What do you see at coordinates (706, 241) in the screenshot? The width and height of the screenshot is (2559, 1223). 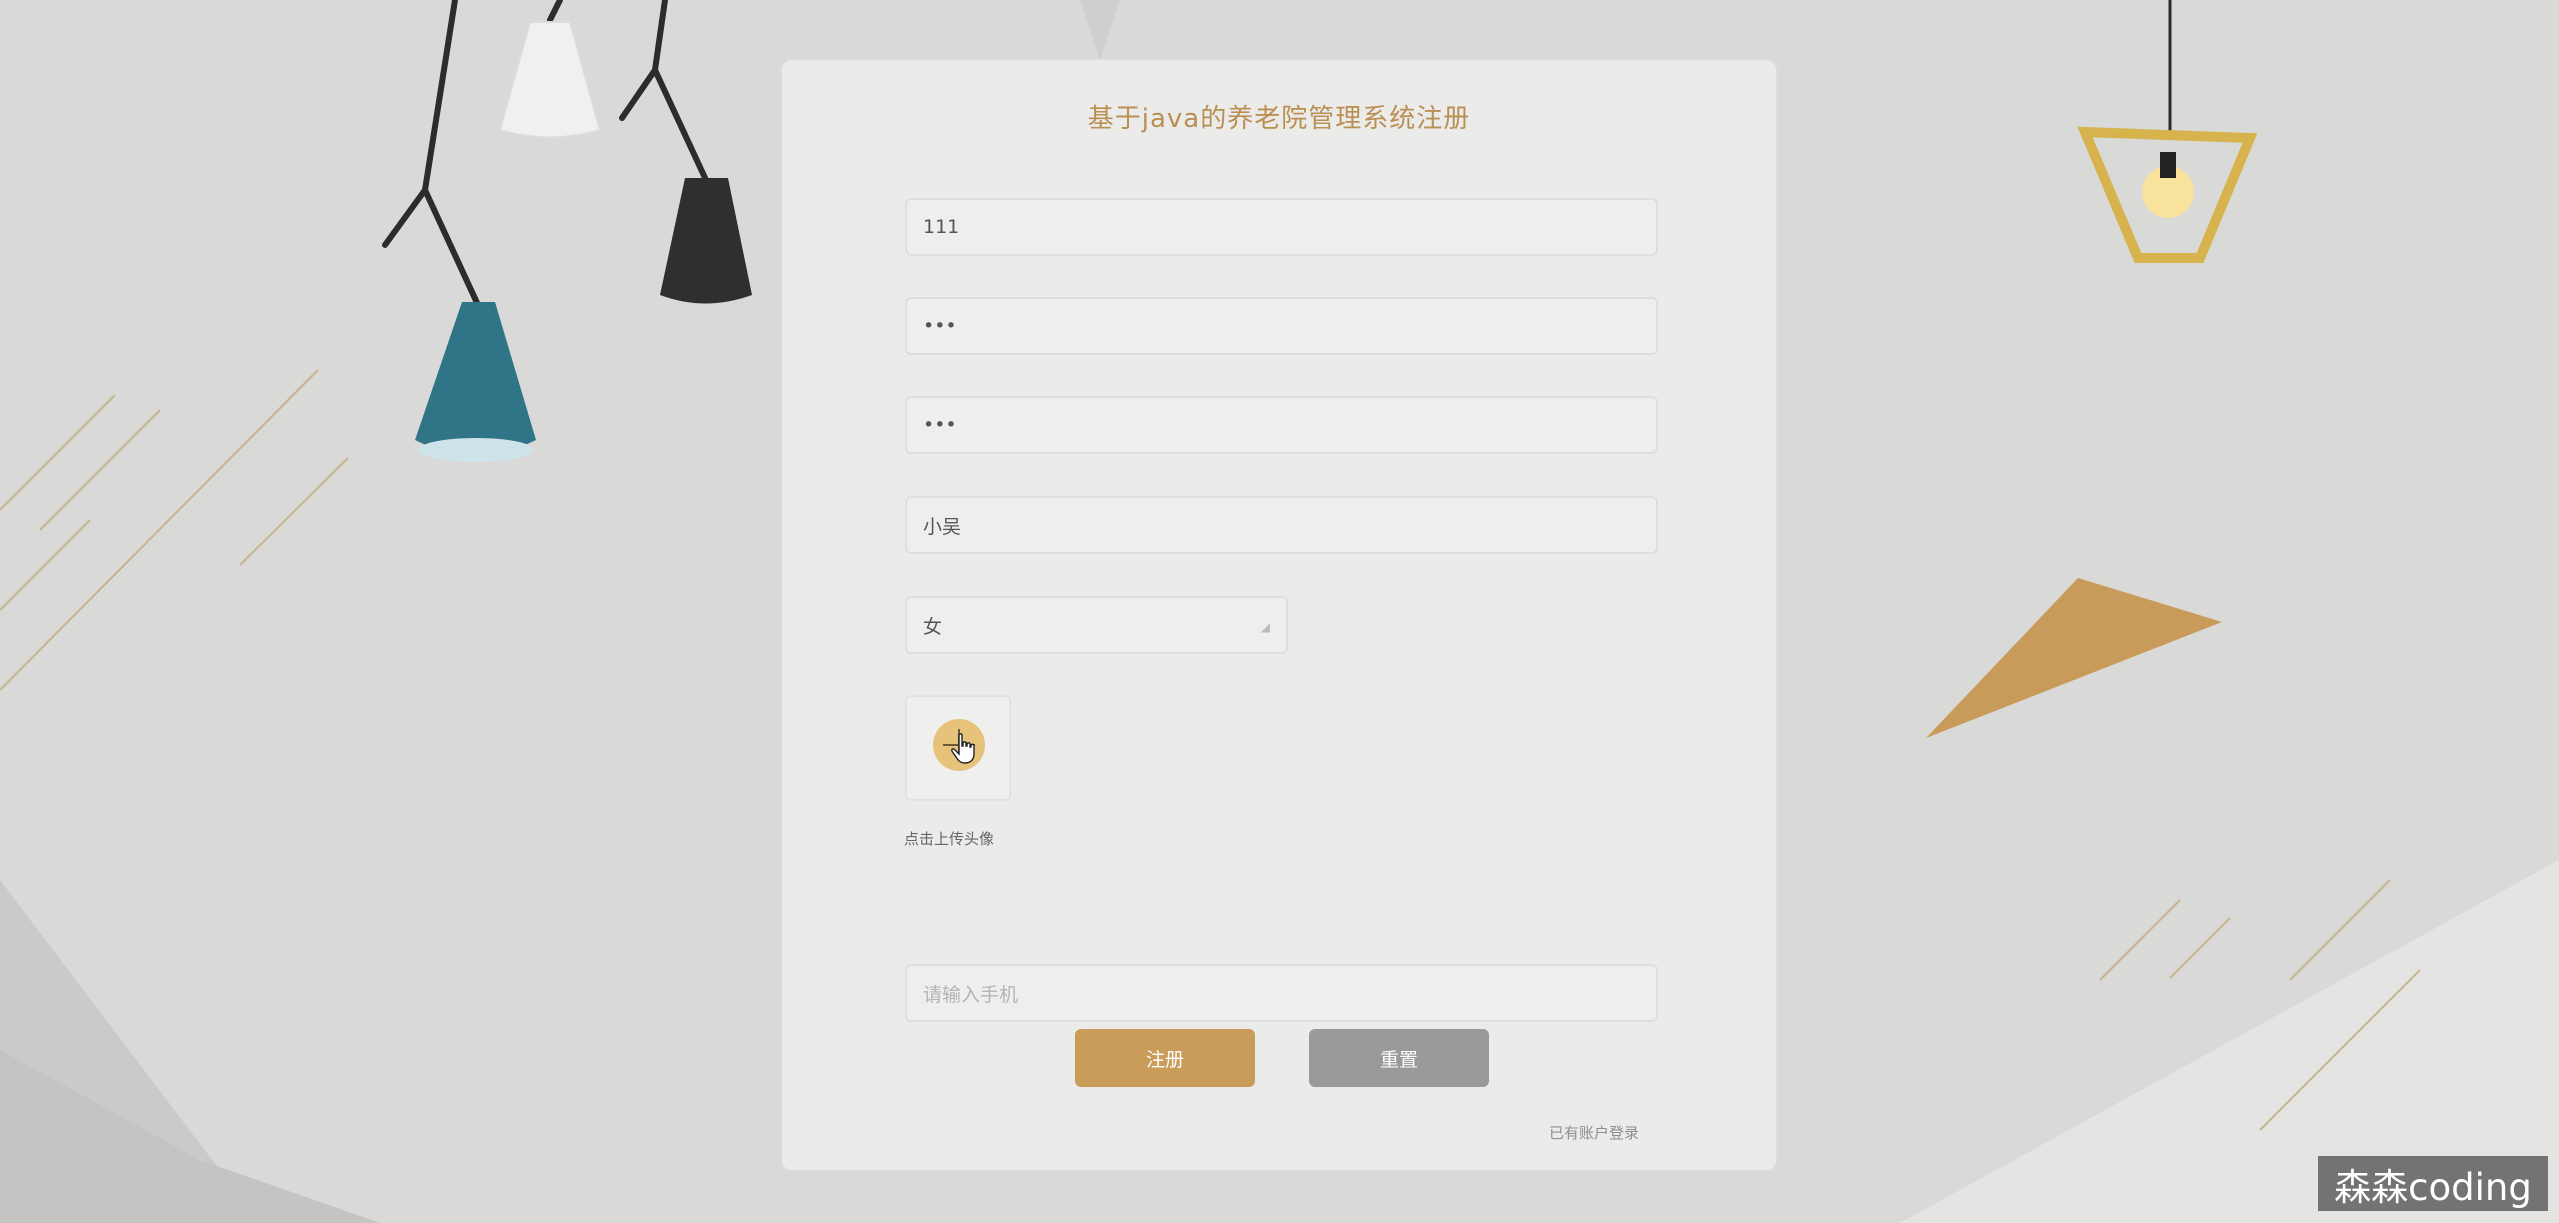 I see `black-lamp` at bounding box center [706, 241].